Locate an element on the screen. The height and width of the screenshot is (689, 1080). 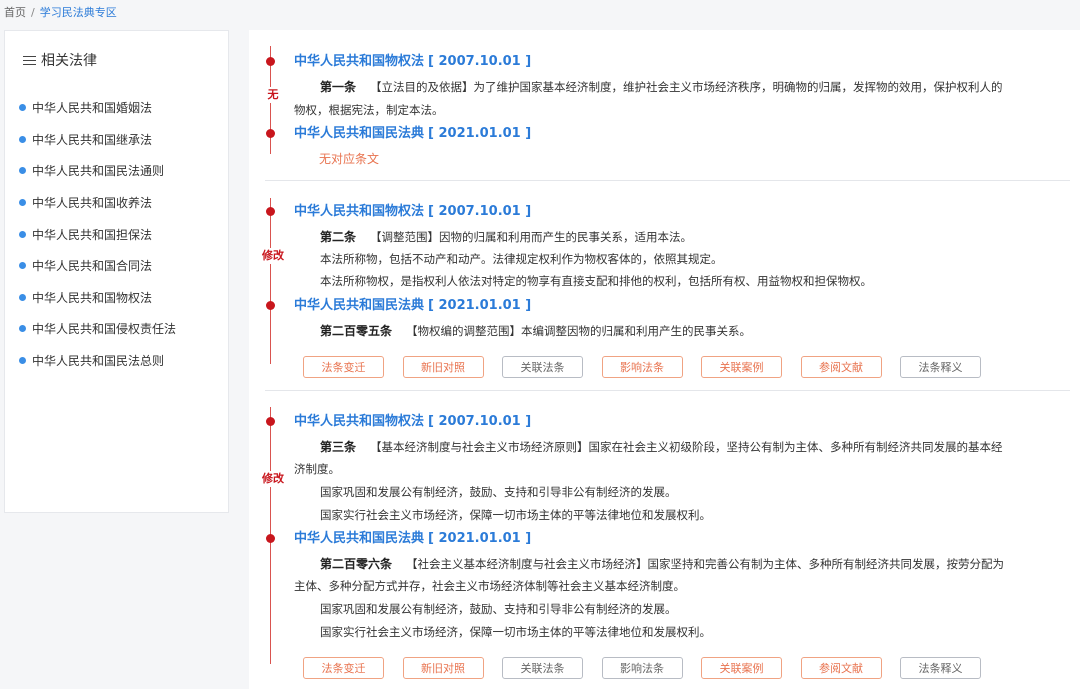
old-article-text: 国家实行社会主义市场经济，保障一切市场主体的平等法律地位和发展权利。 is located at coordinates (515, 515).